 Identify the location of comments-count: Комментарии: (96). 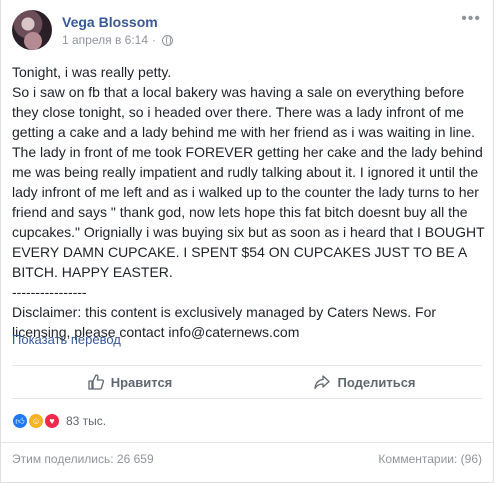
(430, 459).